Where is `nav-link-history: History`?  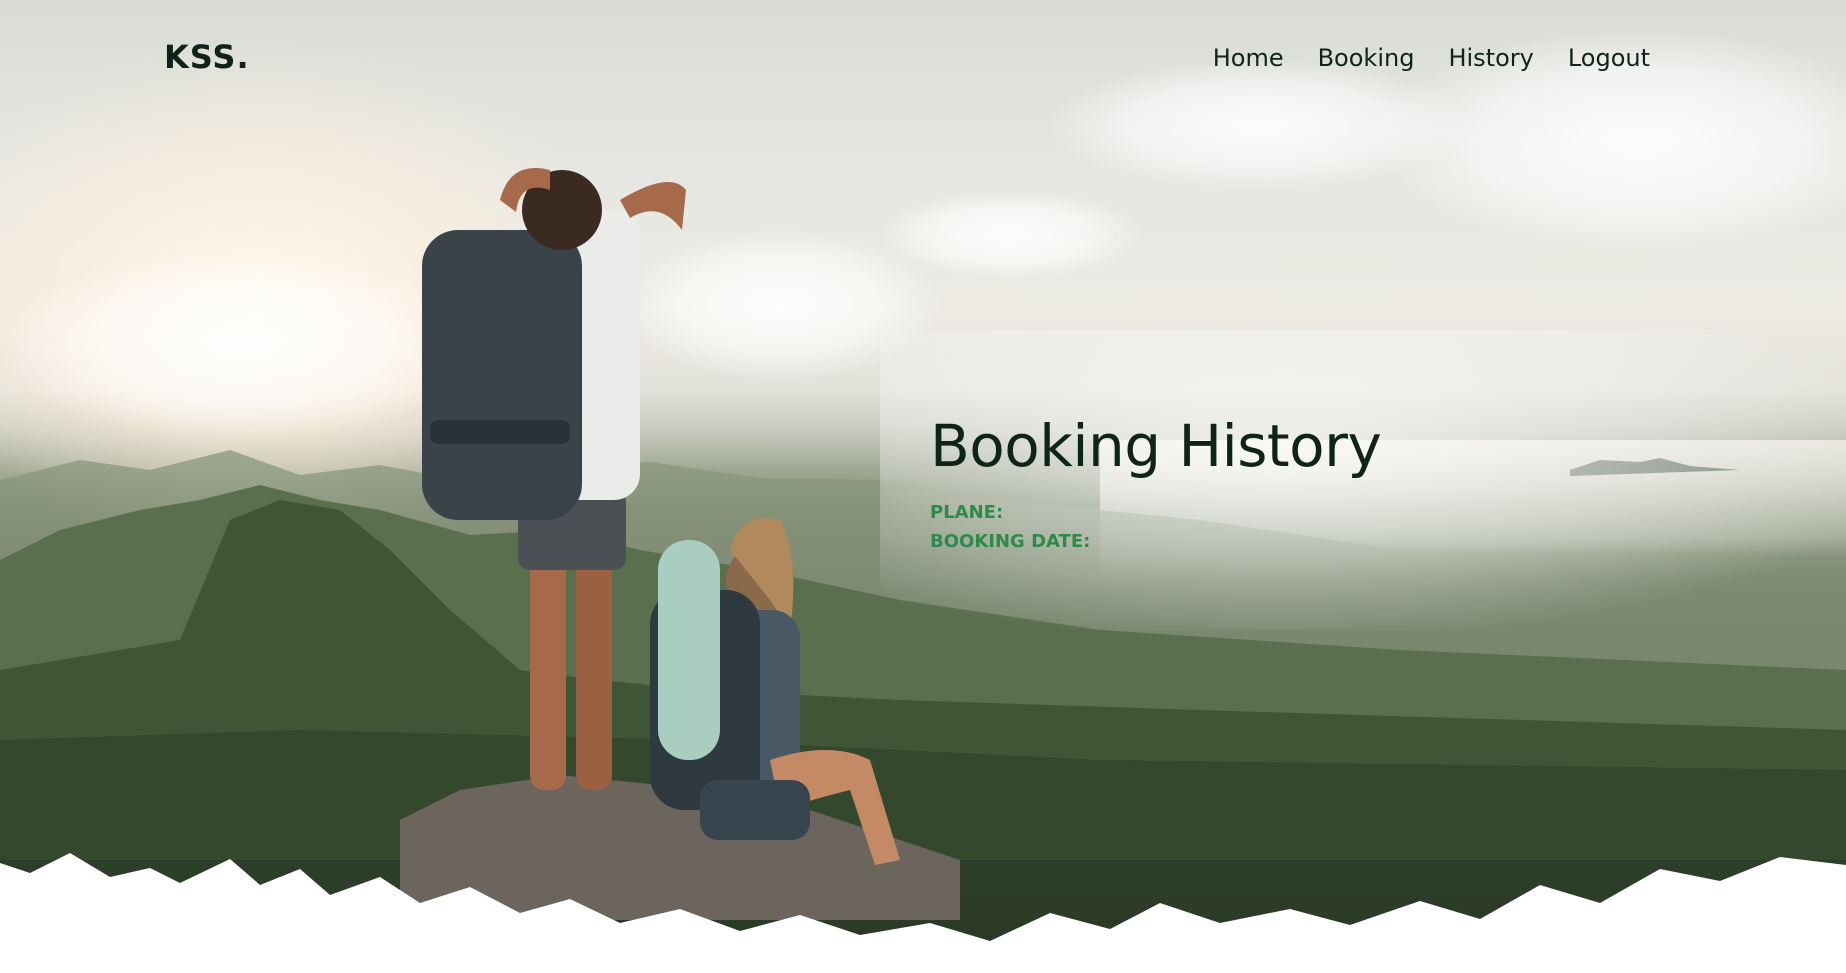
nav-link-history: History is located at coordinates (1490, 58).